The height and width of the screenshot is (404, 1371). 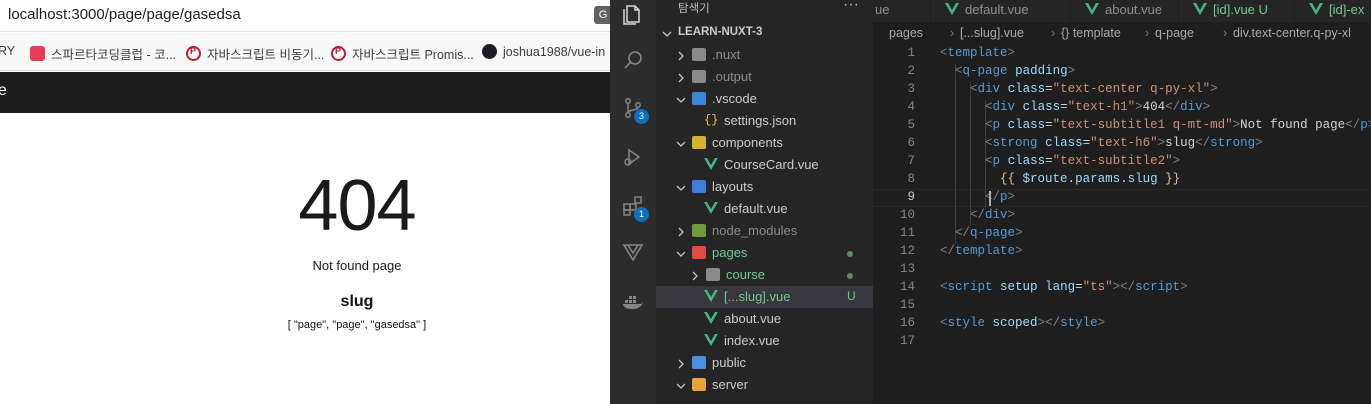 I want to click on tree-item: default.vue, so click(x=764, y=209).